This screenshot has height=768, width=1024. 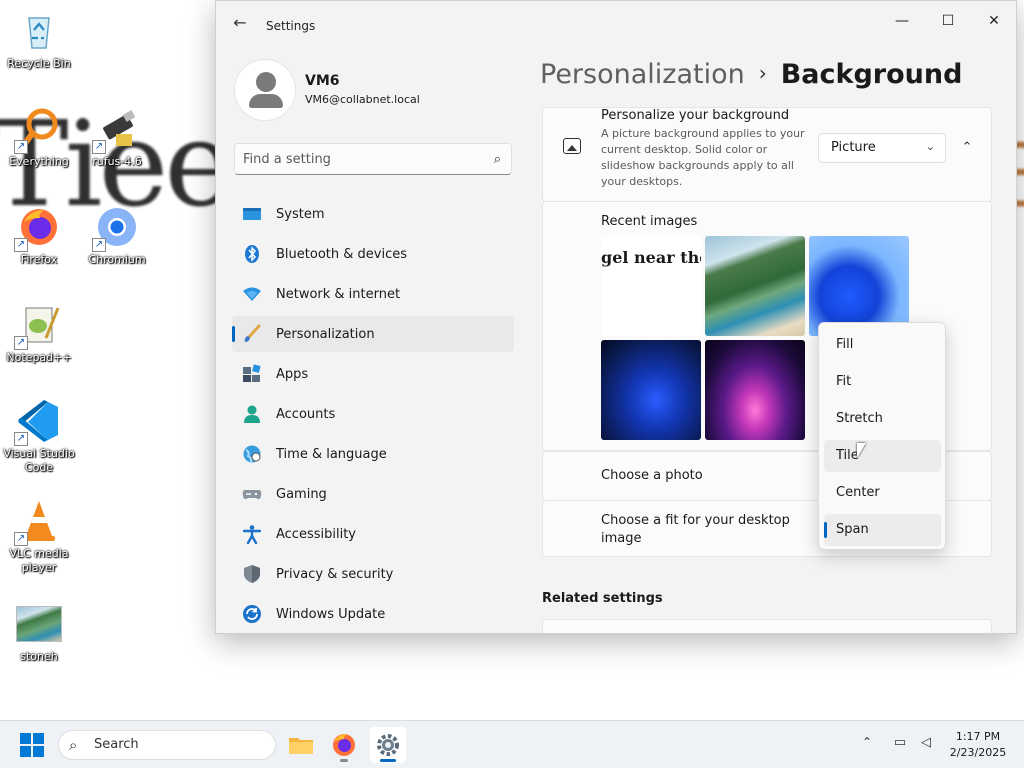 What do you see at coordinates (39, 63) in the screenshot?
I see `desktop-icon-label: Recycle Bin` at bounding box center [39, 63].